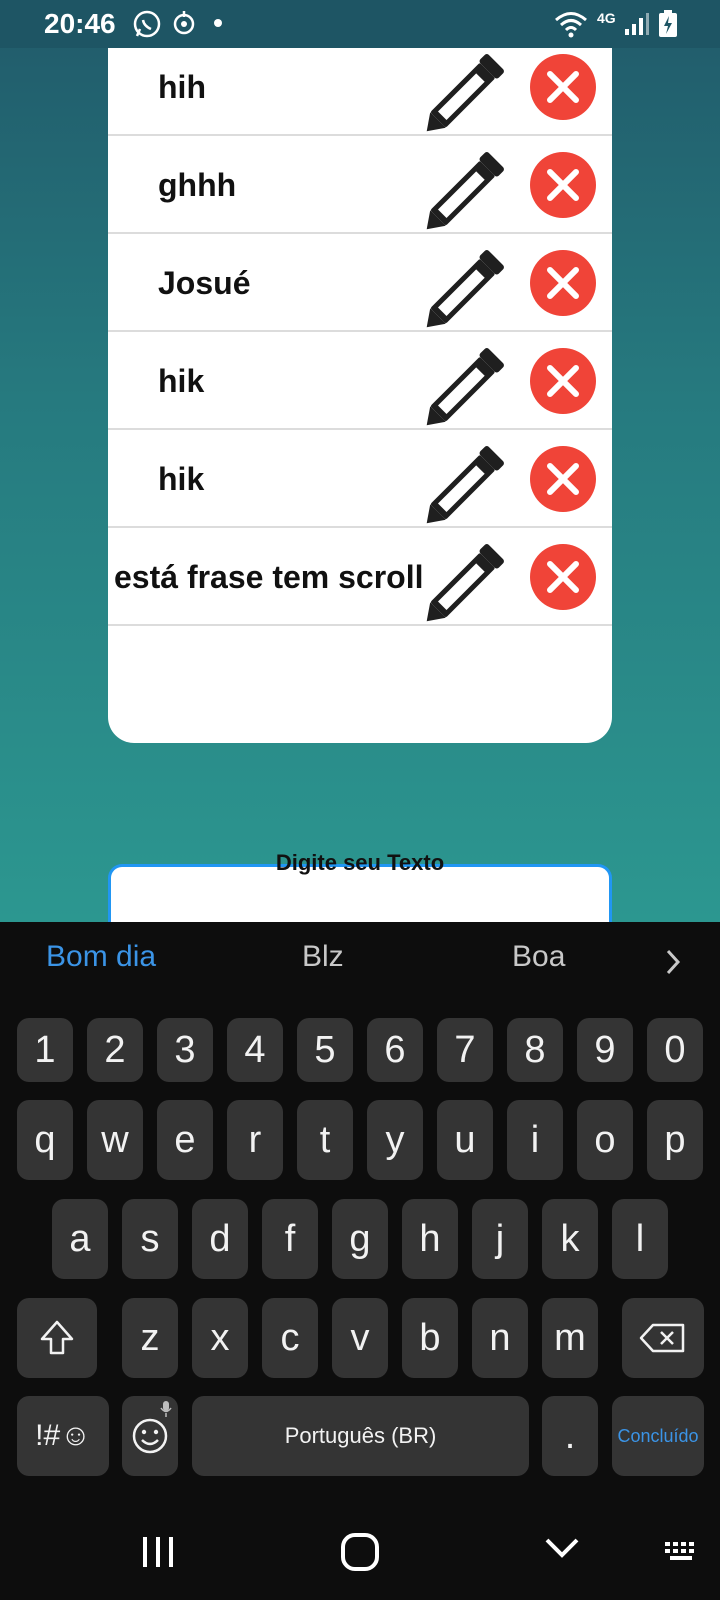  I want to click on key-v: v, so click(360, 1338).